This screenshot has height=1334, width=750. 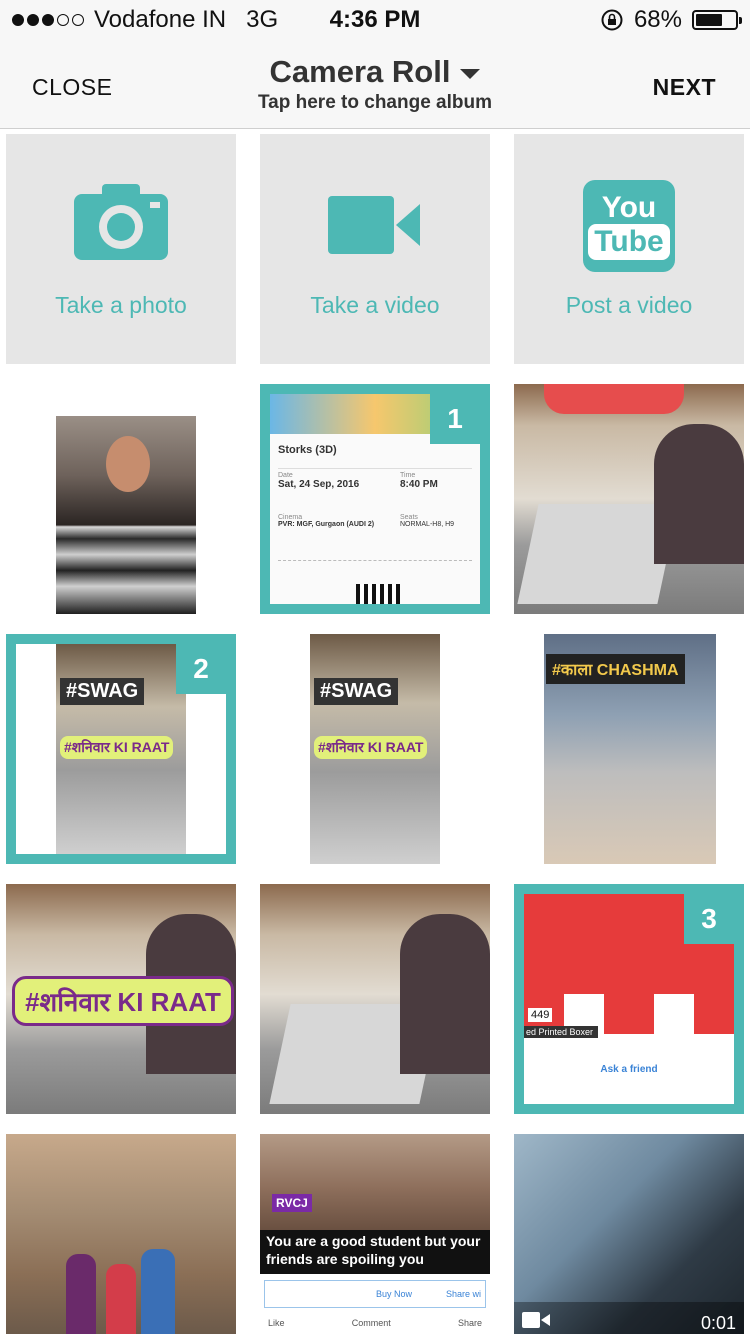 What do you see at coordinates (121, 305) in the screenshot?
I see `take-photo-label: Take a photo` at bounding box center [121, 305].